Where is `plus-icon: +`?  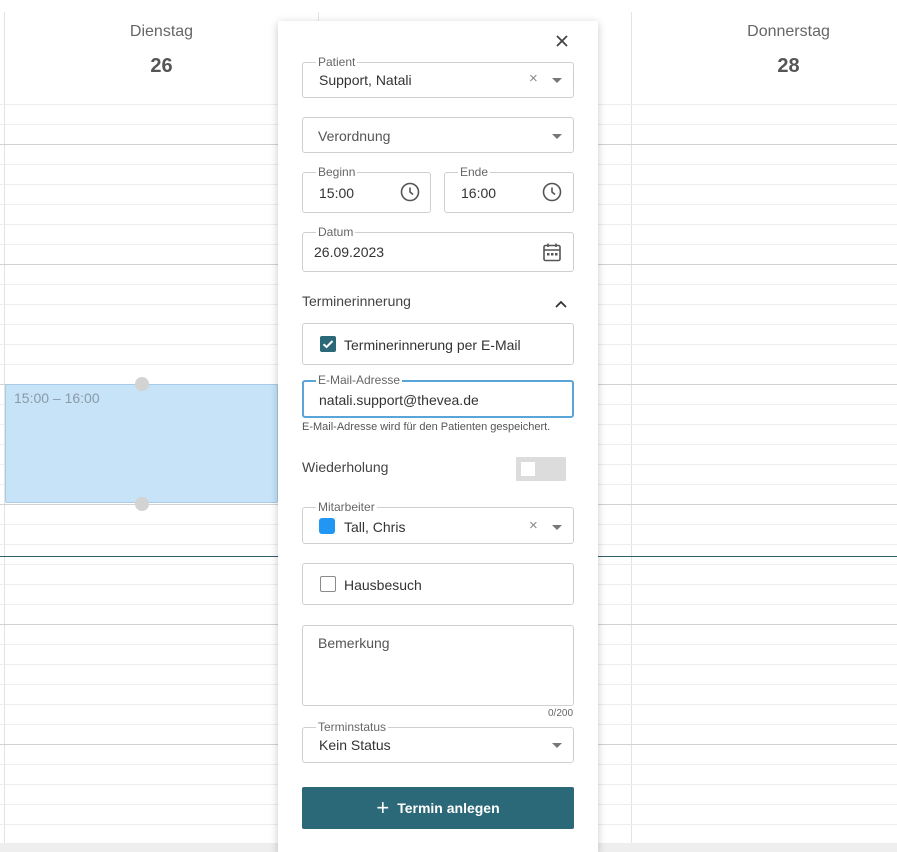 plus-icon: + is located at coordinates (383, 807).